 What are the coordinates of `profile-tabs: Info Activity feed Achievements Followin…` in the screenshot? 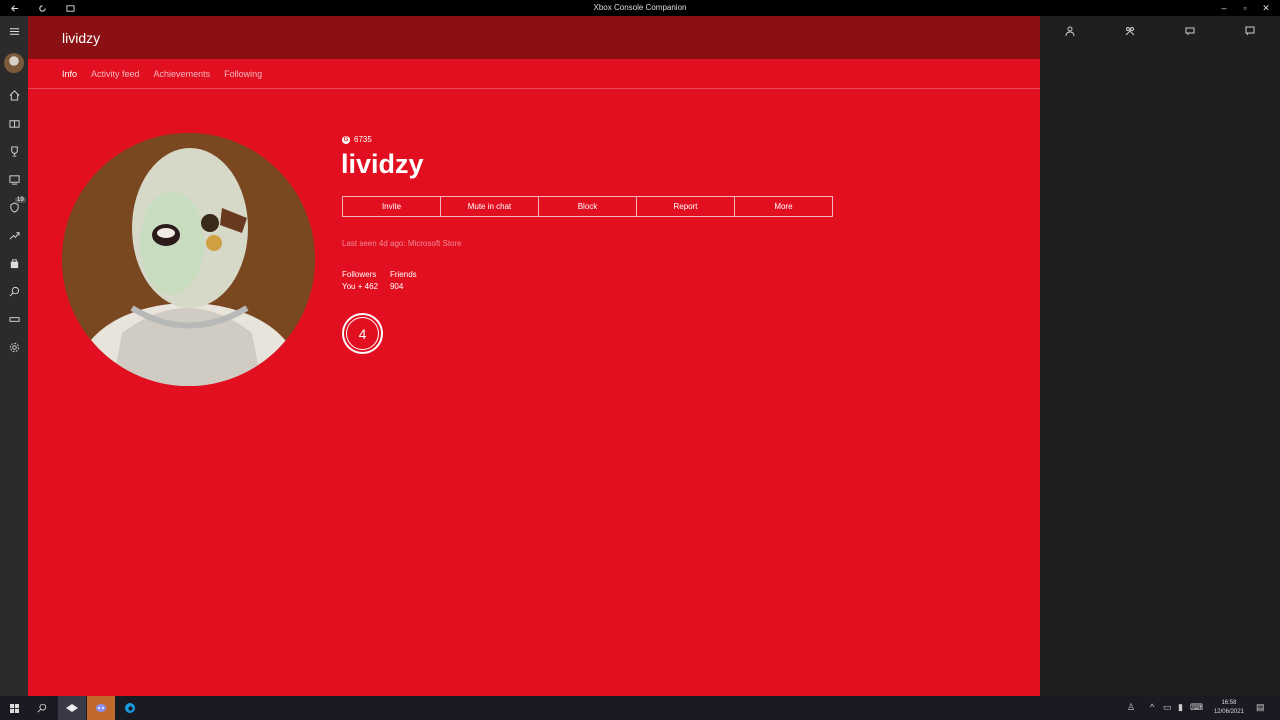 It's located at (162, 74).